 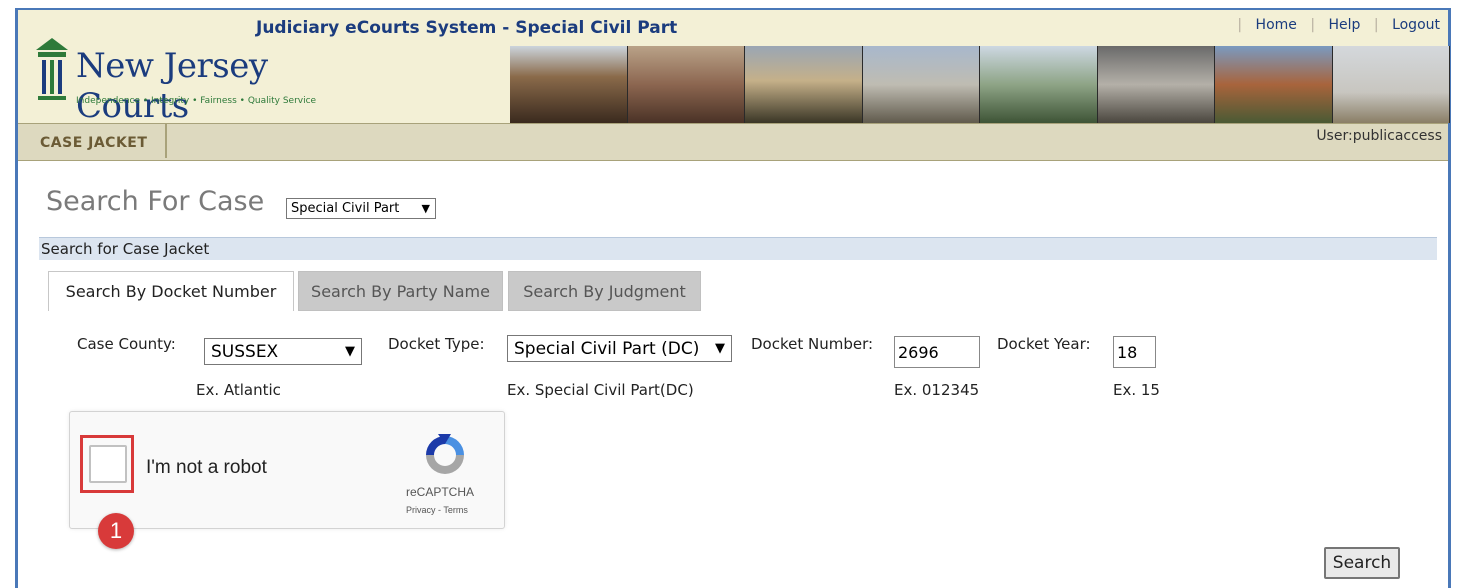 What do you see at coordinates (238, 390) in the screenshot?
I see `county-hint: Ex. Atlantic` at bounding box center [238, 390].